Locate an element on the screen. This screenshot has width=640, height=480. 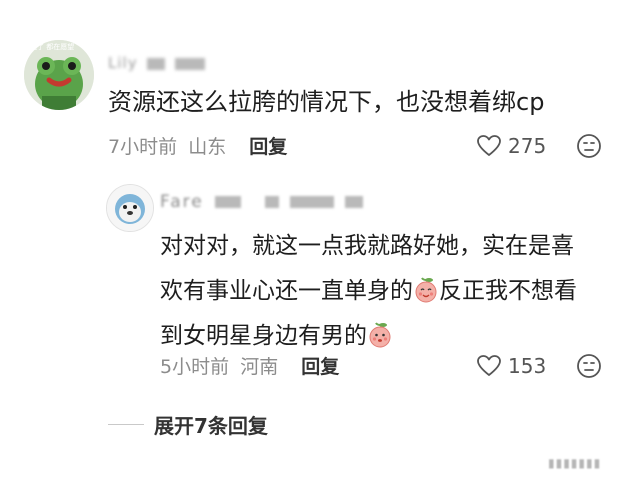
seal-avatar-icon is located at coordinates (130, 208).